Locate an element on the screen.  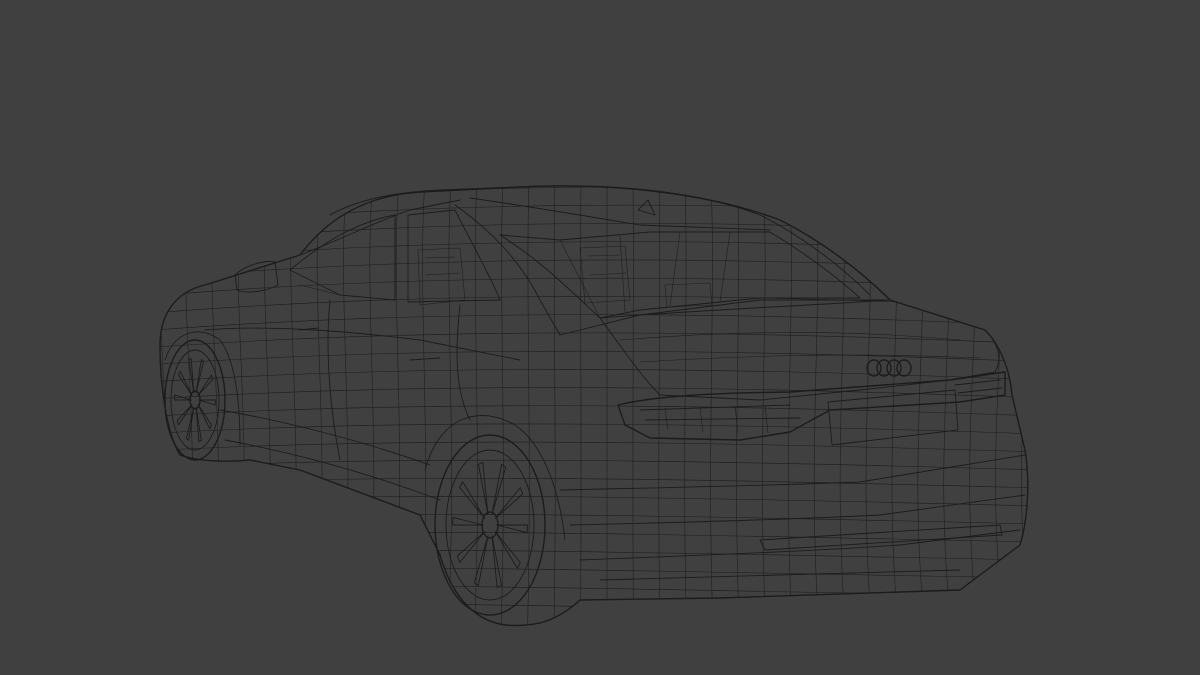
taillights is located at coordinates (811, 406).